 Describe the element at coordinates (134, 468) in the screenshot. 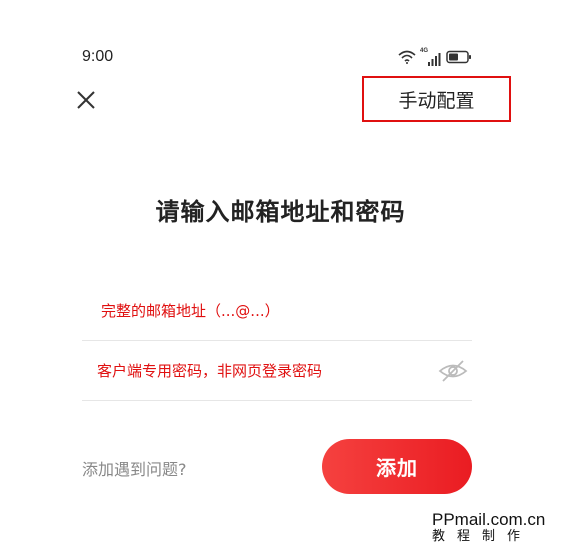

I see `help-link: 添加遇到问题?` at that location.